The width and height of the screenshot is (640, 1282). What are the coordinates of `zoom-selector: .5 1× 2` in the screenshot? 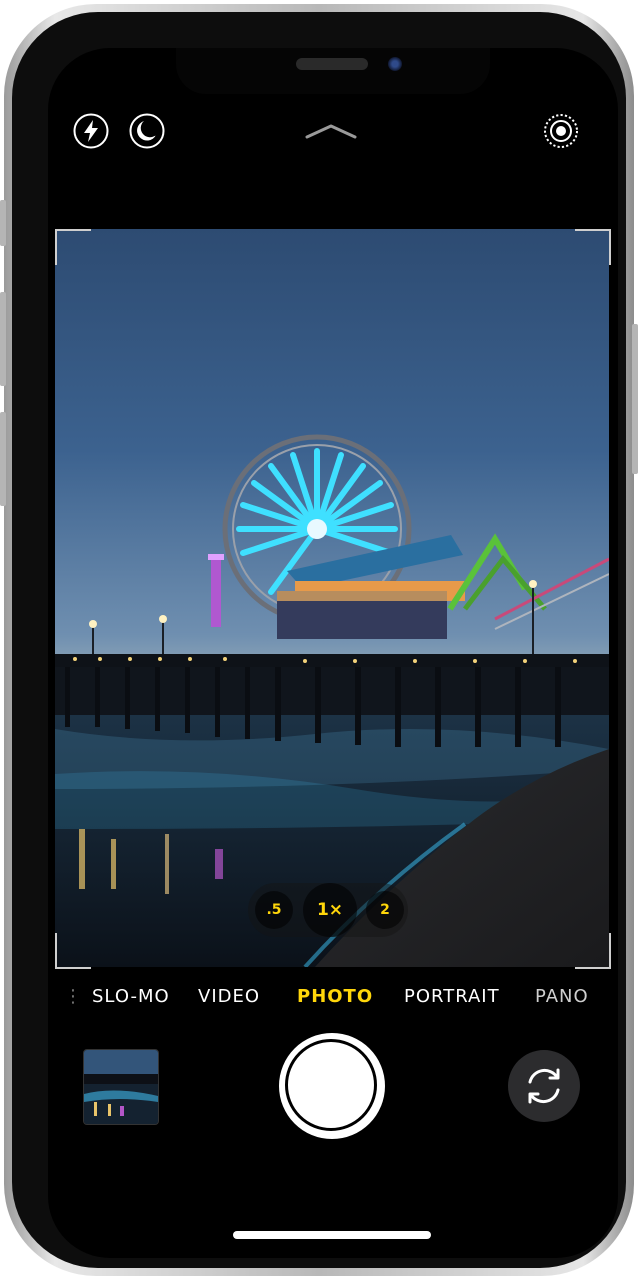 It's located at (328, 910).